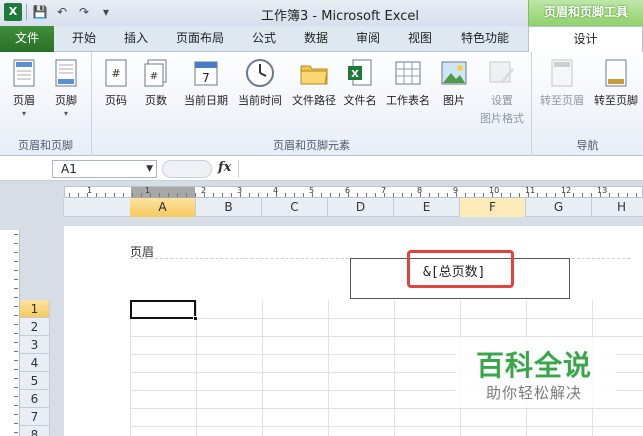 This screenshot has width=643, height=436. I want to click on formula-bar-resize-handle, so click(187, 169).